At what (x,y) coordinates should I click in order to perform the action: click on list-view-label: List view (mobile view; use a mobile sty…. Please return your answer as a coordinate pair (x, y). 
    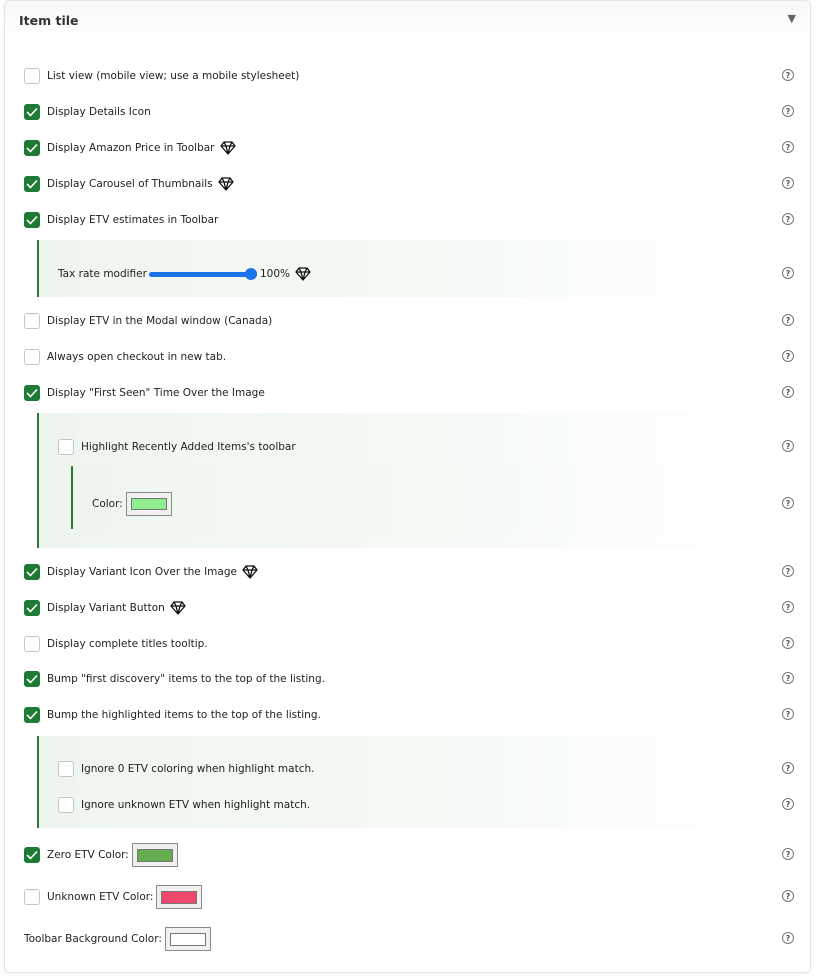
    Looking at the image, I should click on (173, 76).